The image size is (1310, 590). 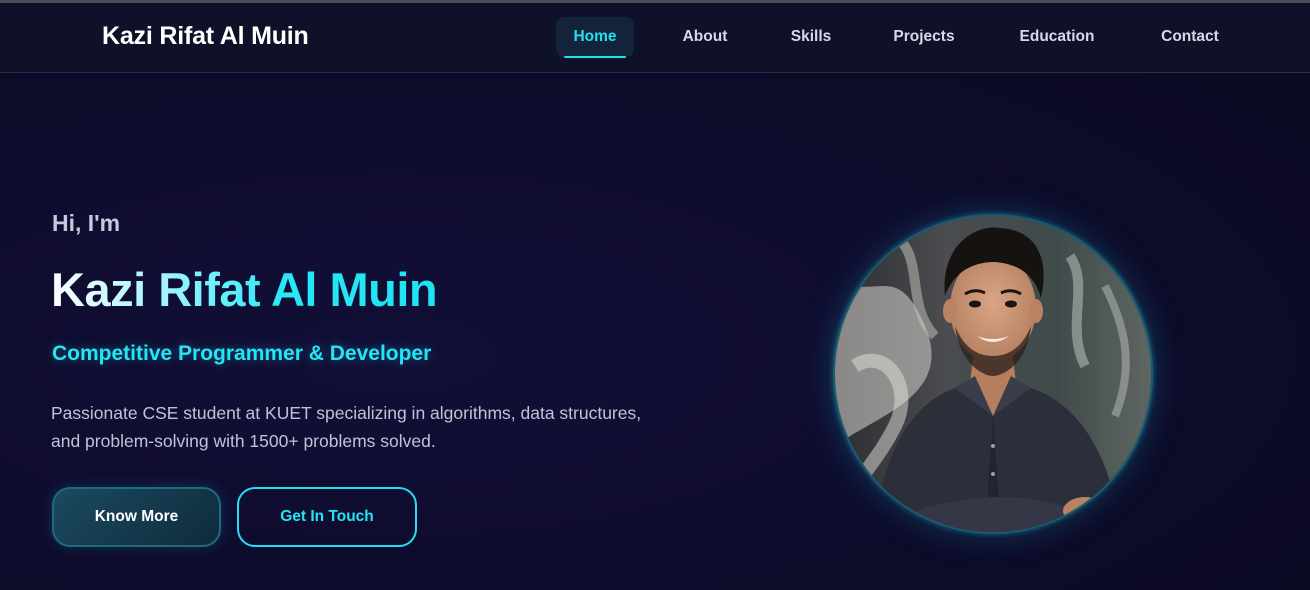 What do you see at coordinates (136, 517) in the screenshot?
I see `know-more-button: Know More` at bounding box center [136, 517].